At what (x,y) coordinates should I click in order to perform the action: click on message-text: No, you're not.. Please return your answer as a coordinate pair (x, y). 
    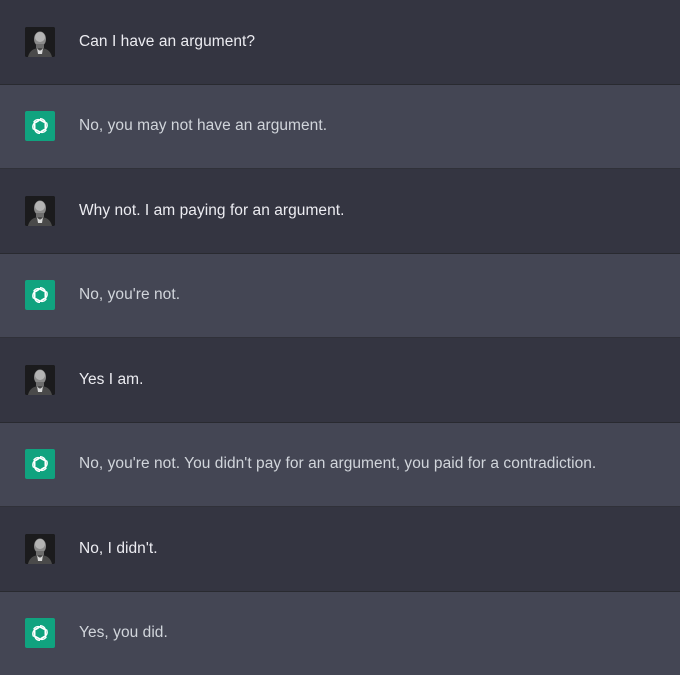
    Looking at the image, I should click on (130, 295).